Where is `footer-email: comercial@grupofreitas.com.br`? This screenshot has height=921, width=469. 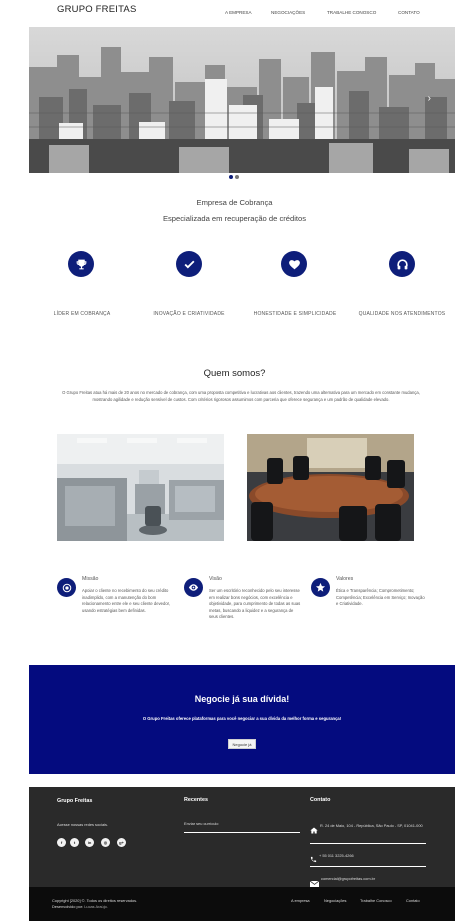 footer-email: comercial@grupofreitas.com.br is located at coordinates (348, 878).